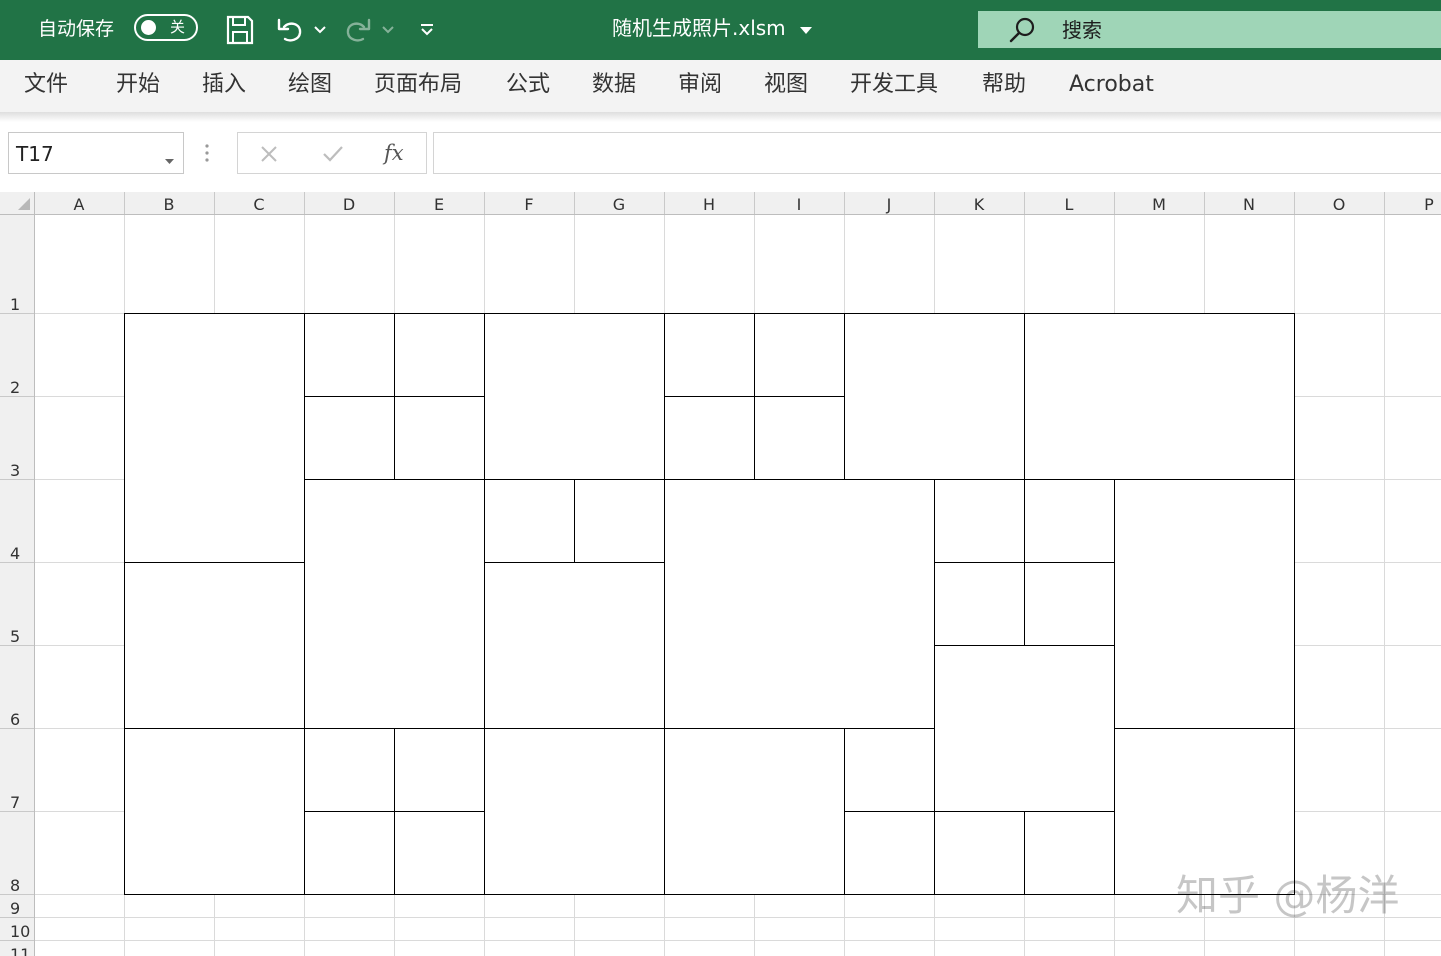 This screenshot has height=956, width=1441. Describe the element at coordinates (699, 28) in the screenshot. I see `file-title: 随机生成照片.xlsm` at that location.